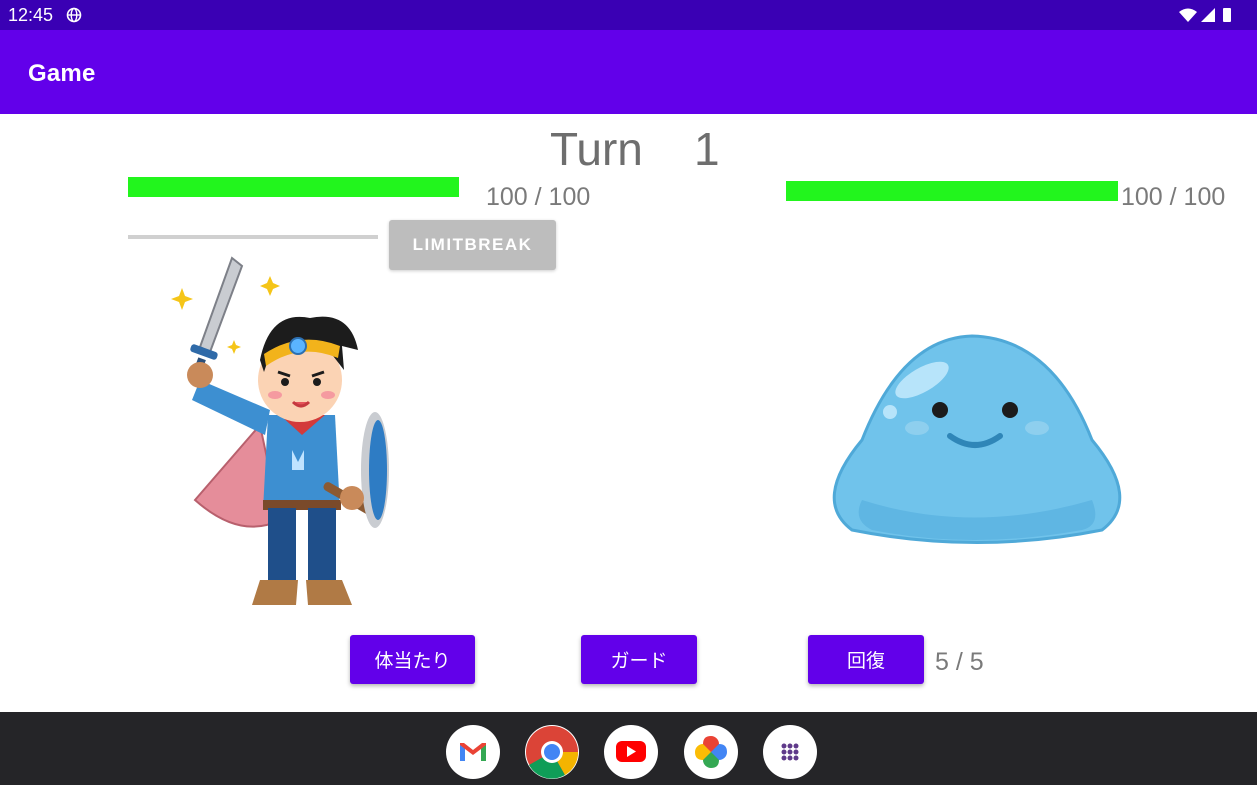  I want to click on app-drawer-icon, so click(790, 752).